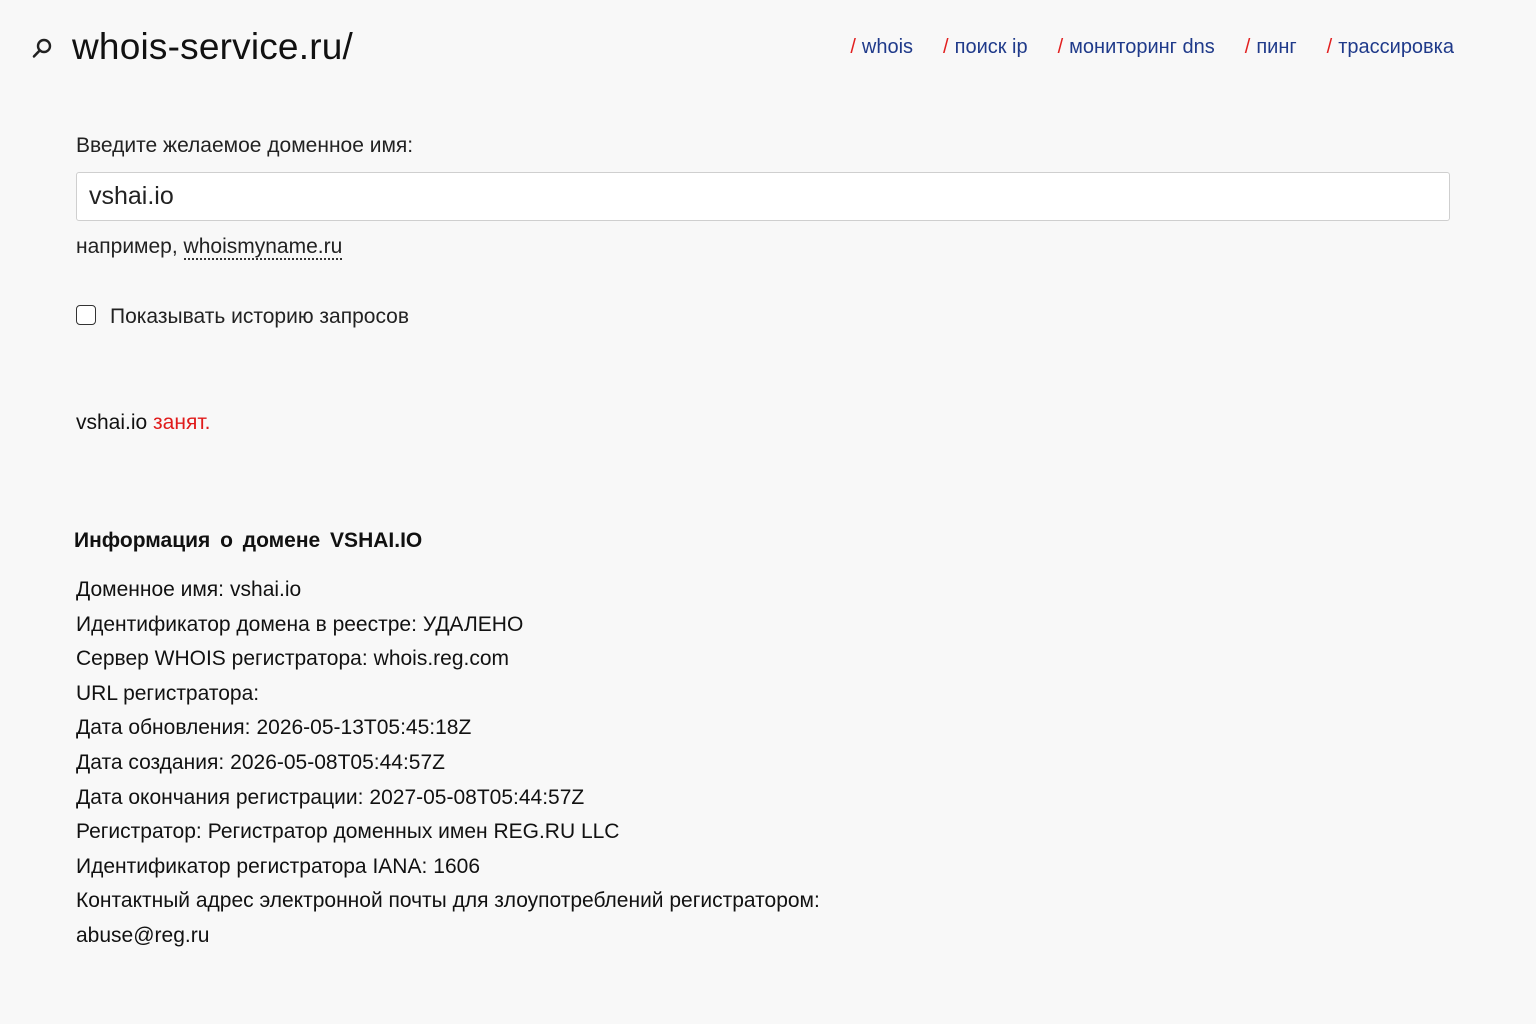  What do you see at coordinates (991, 47) in the screenshot?
I see `nav-item-label: поиск ip` at bounding box center [991, 47].